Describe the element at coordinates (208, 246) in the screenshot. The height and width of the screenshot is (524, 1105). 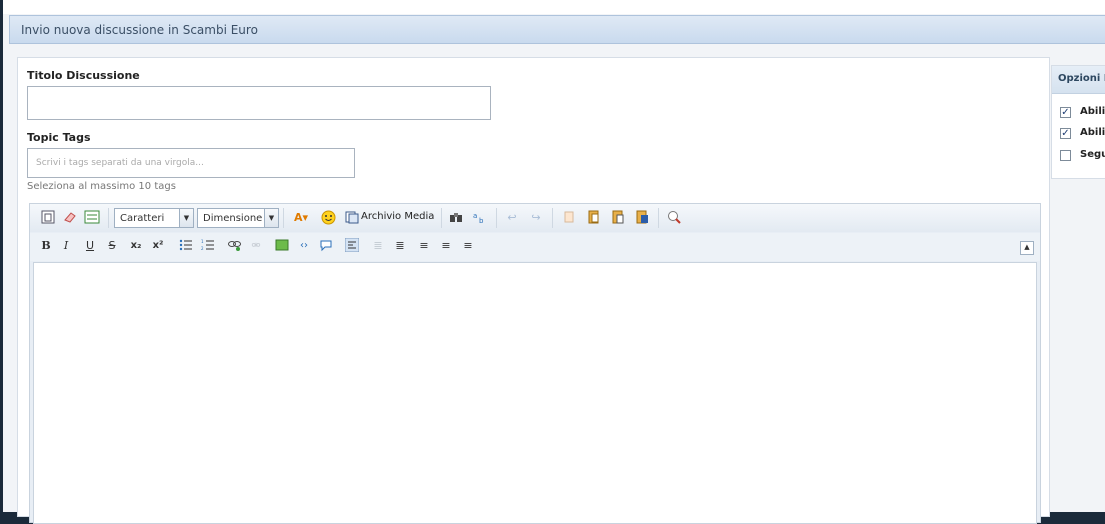
I see `numbered-list-icon: 12` at that location.